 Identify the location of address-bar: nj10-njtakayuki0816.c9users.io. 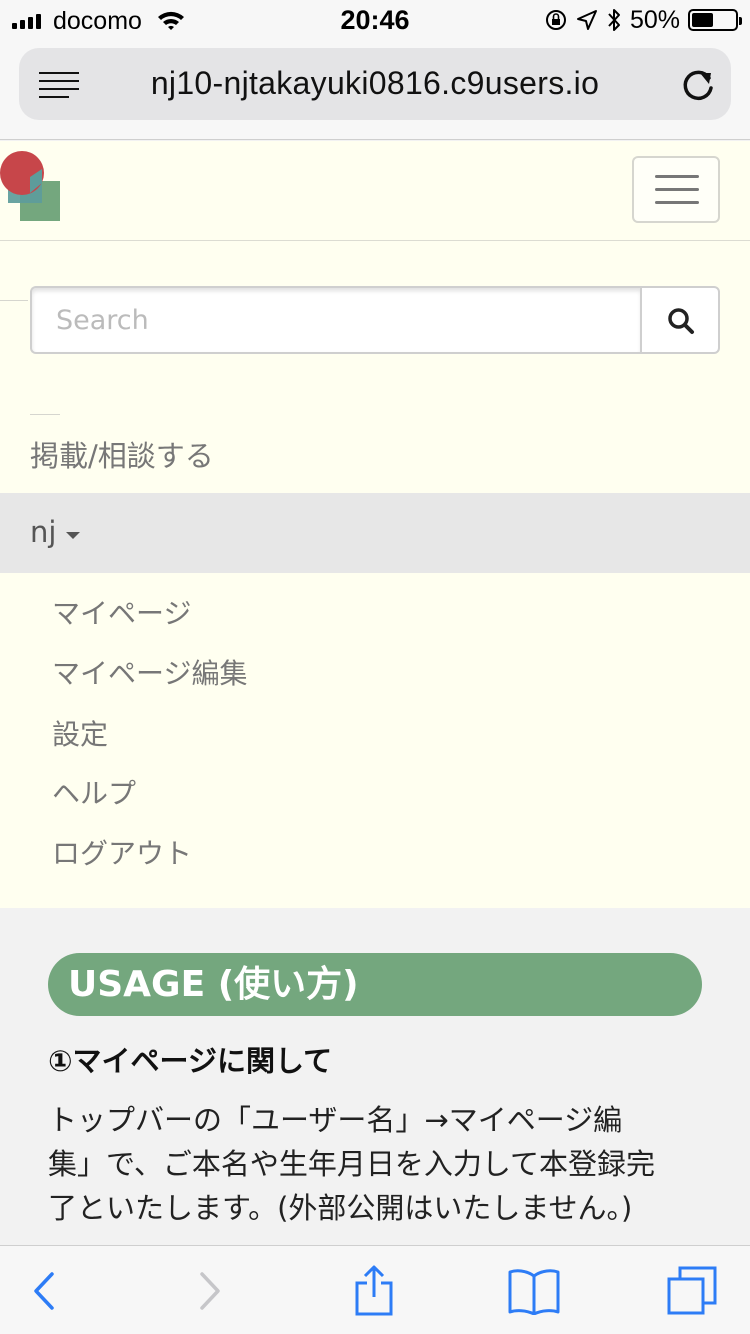
(375, 84).